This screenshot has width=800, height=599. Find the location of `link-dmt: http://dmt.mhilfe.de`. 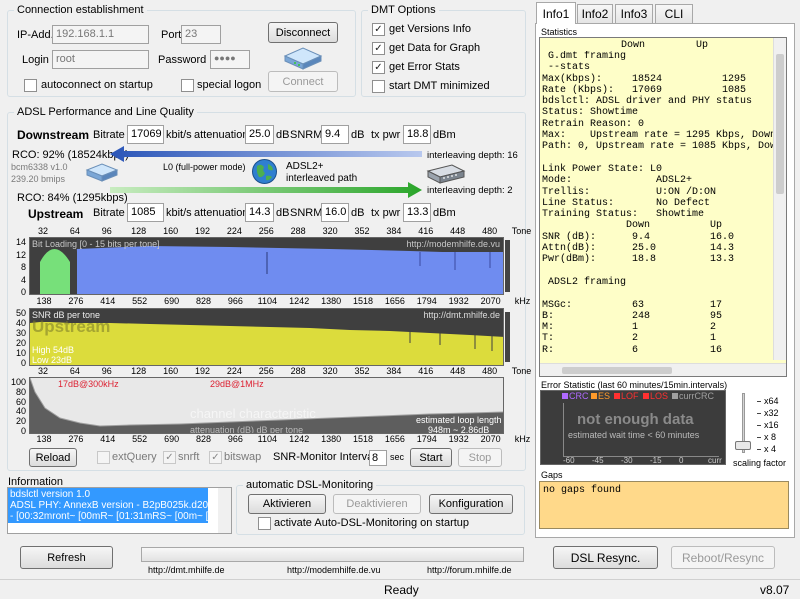

link-dmt: http://dmt.mhilfe.de is located at coordinates (186, 570).